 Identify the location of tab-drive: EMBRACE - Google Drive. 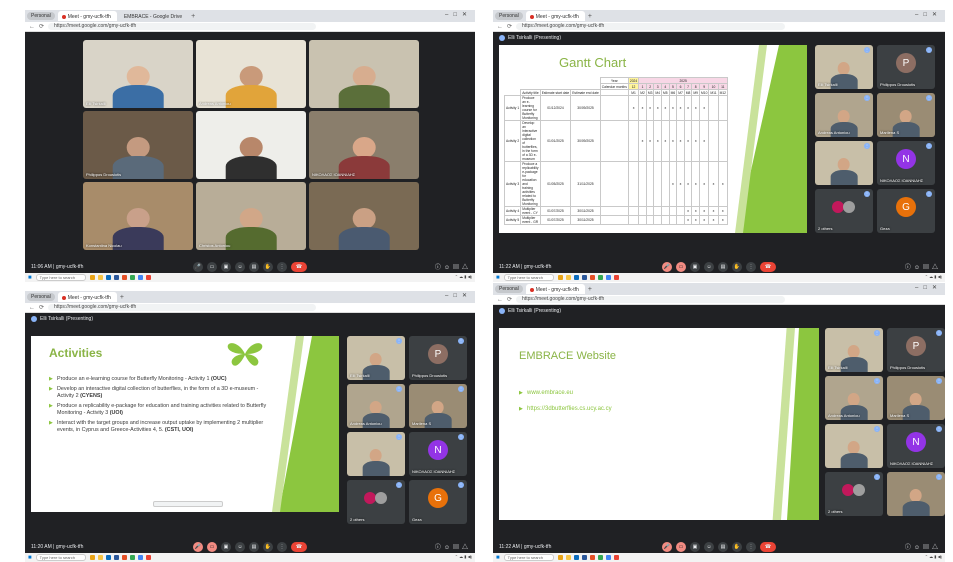
(154, 16).